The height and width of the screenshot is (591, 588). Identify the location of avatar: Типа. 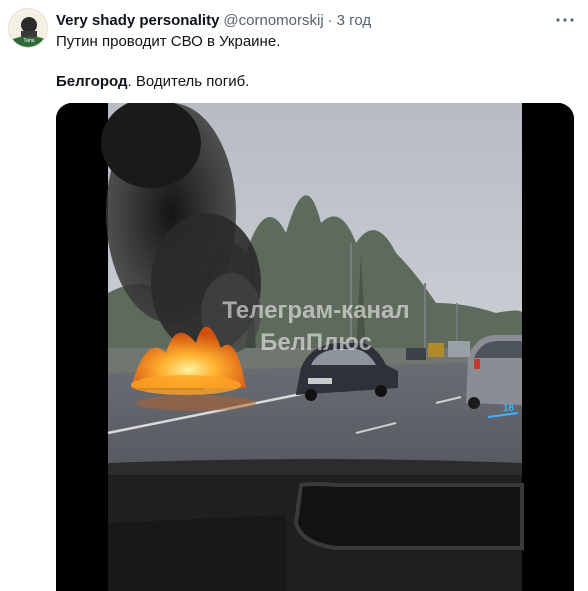
(28, 28).